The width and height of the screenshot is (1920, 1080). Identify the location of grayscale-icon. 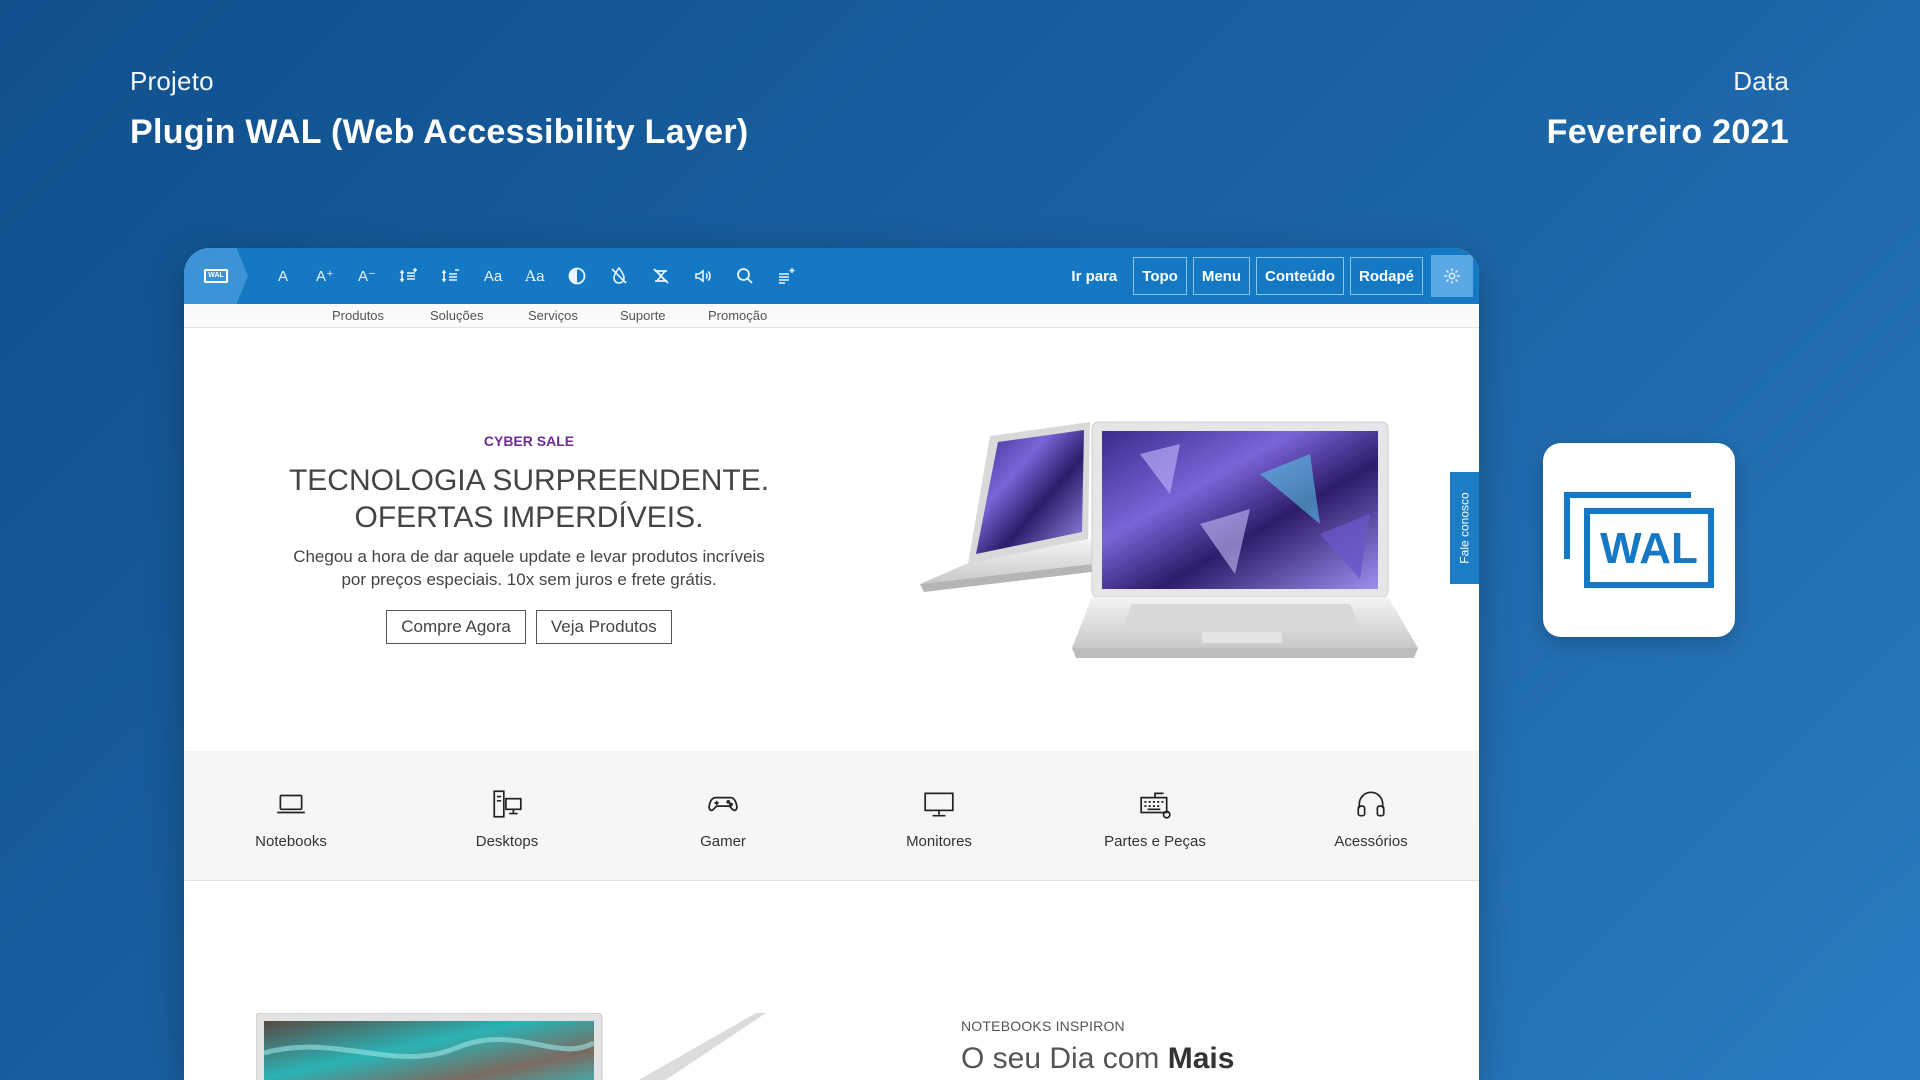
(619, 275).